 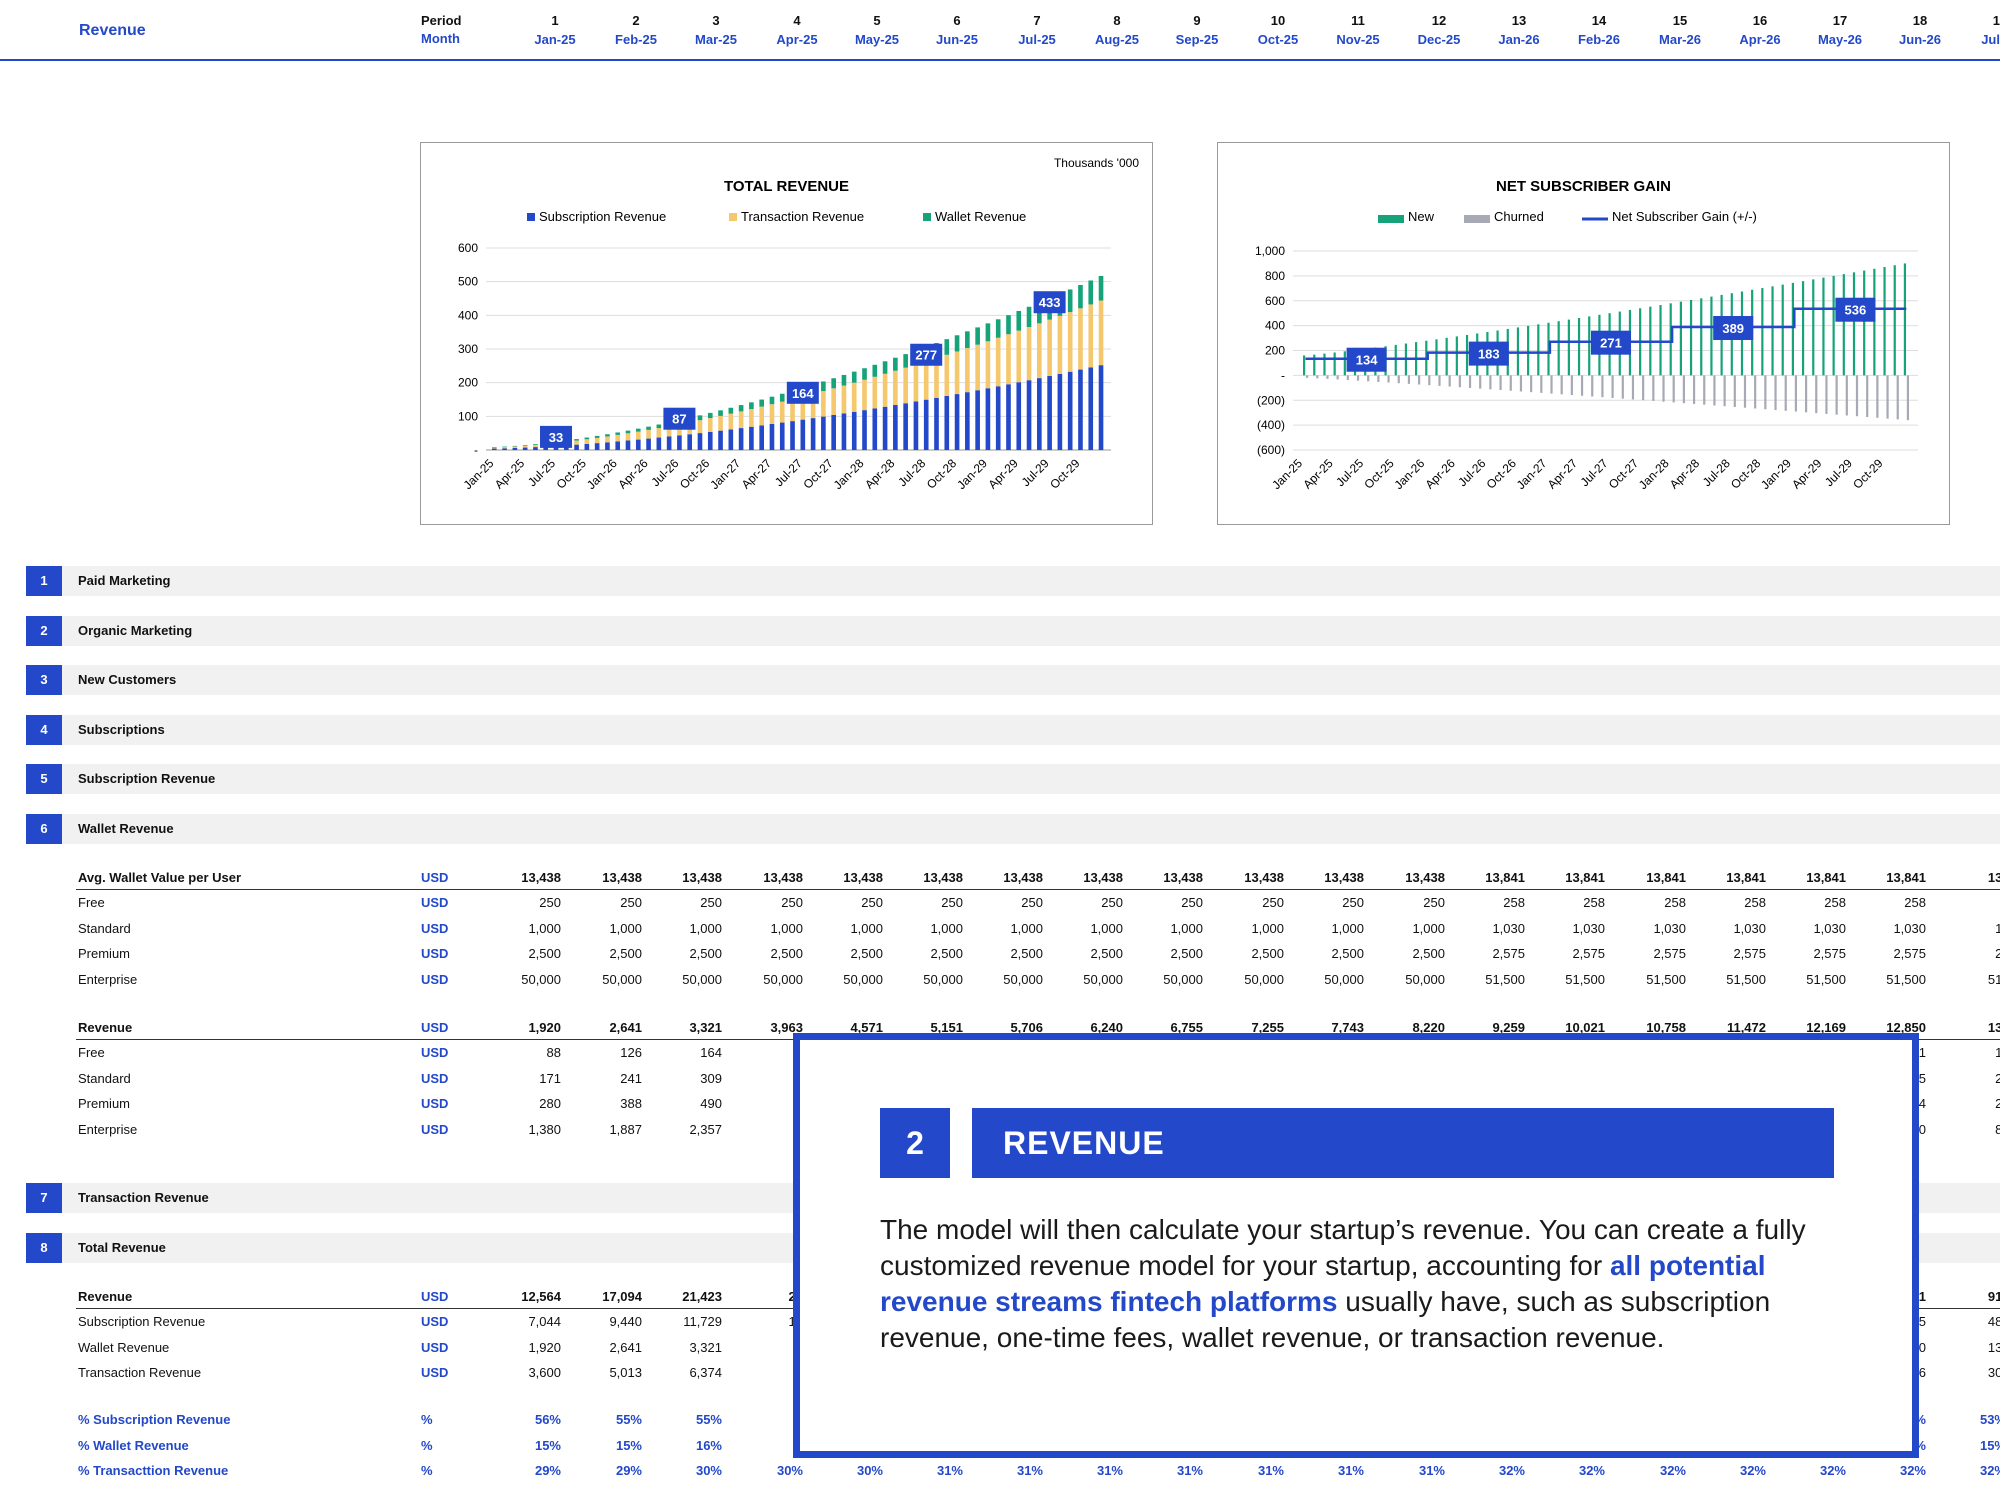 What do you see at coordinates (1403, 1143) in the screenshot?
I see `card-title-bar: REVENUE` at bounding box center [1403, 1143].